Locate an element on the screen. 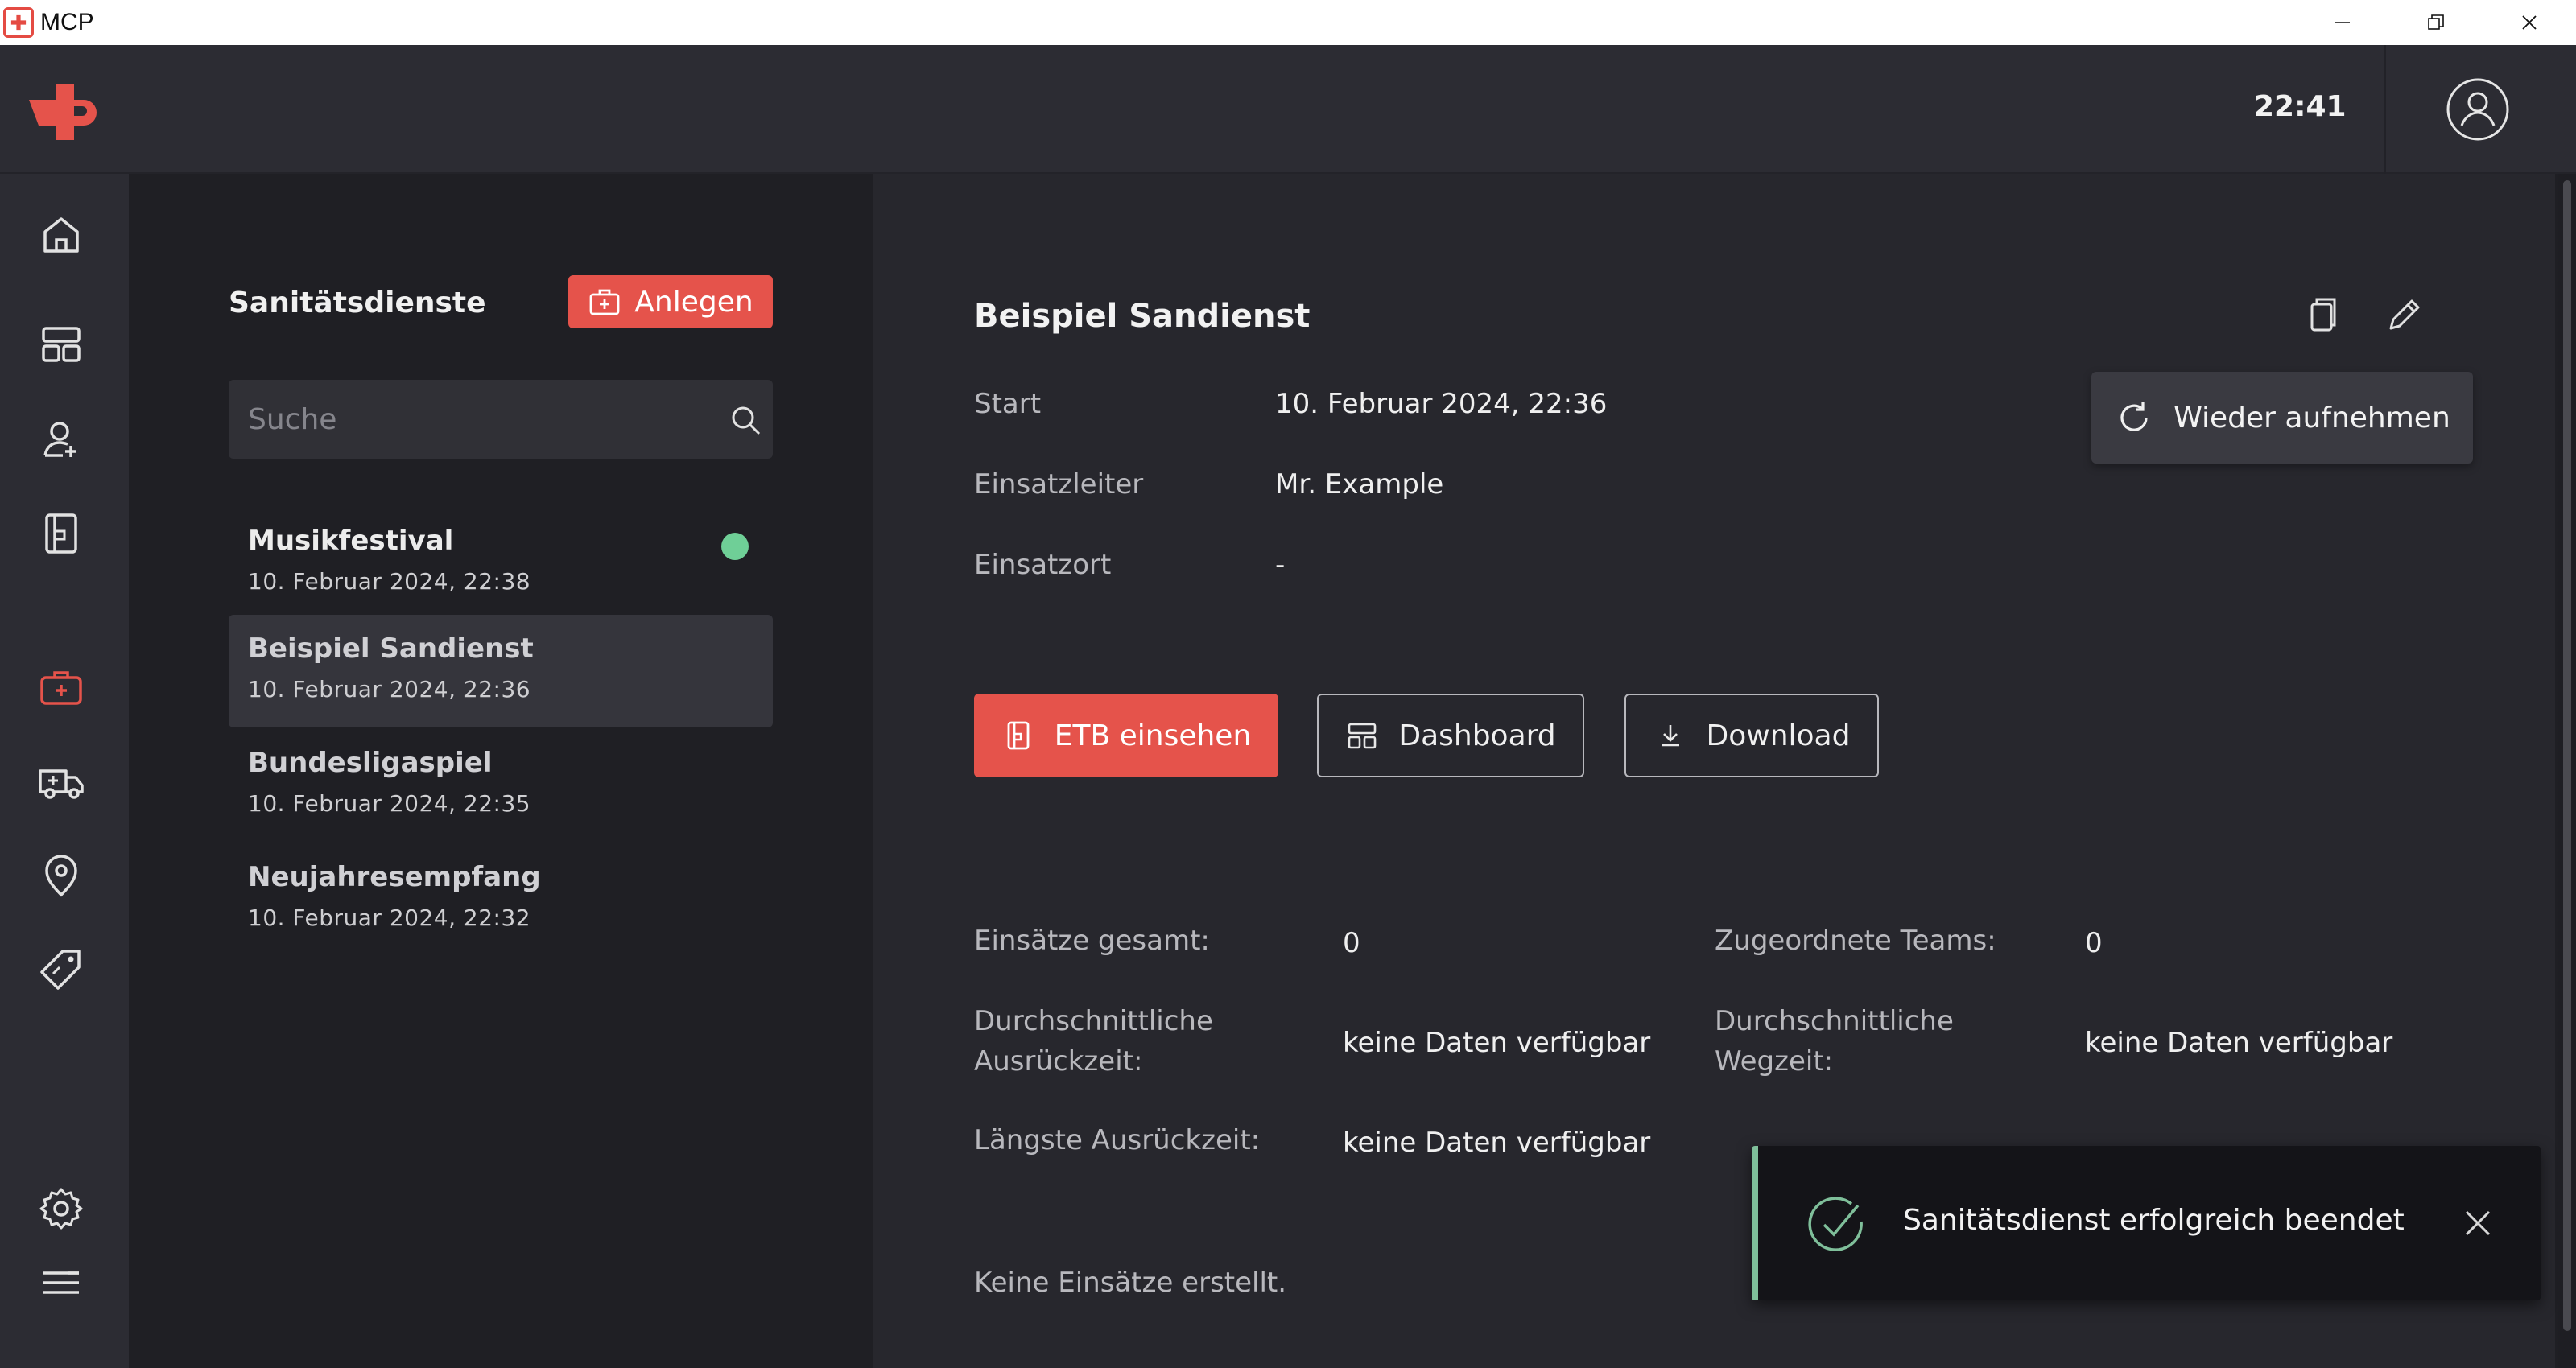  create-button-label: Anlegen is located at coordinates (693, 302).